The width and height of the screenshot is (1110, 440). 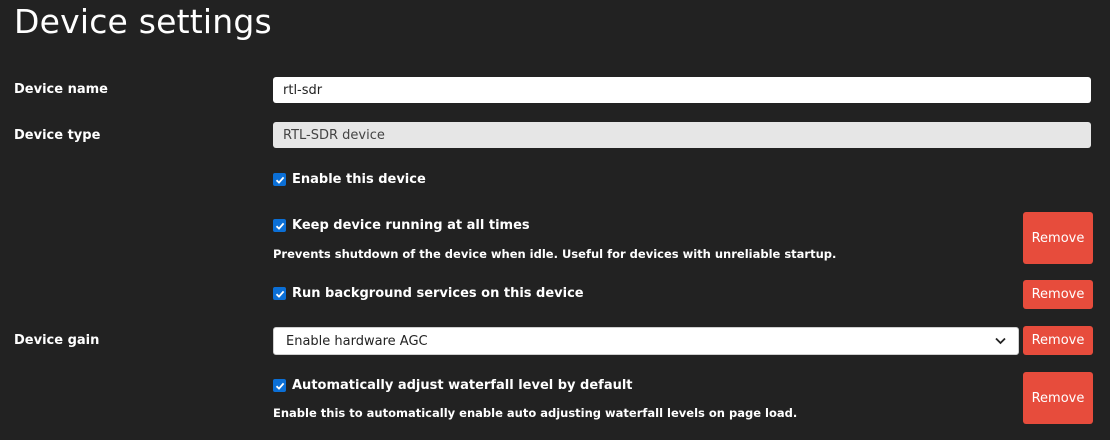 I want to click on device-type-label: Device type, so click(x=57, y=135).